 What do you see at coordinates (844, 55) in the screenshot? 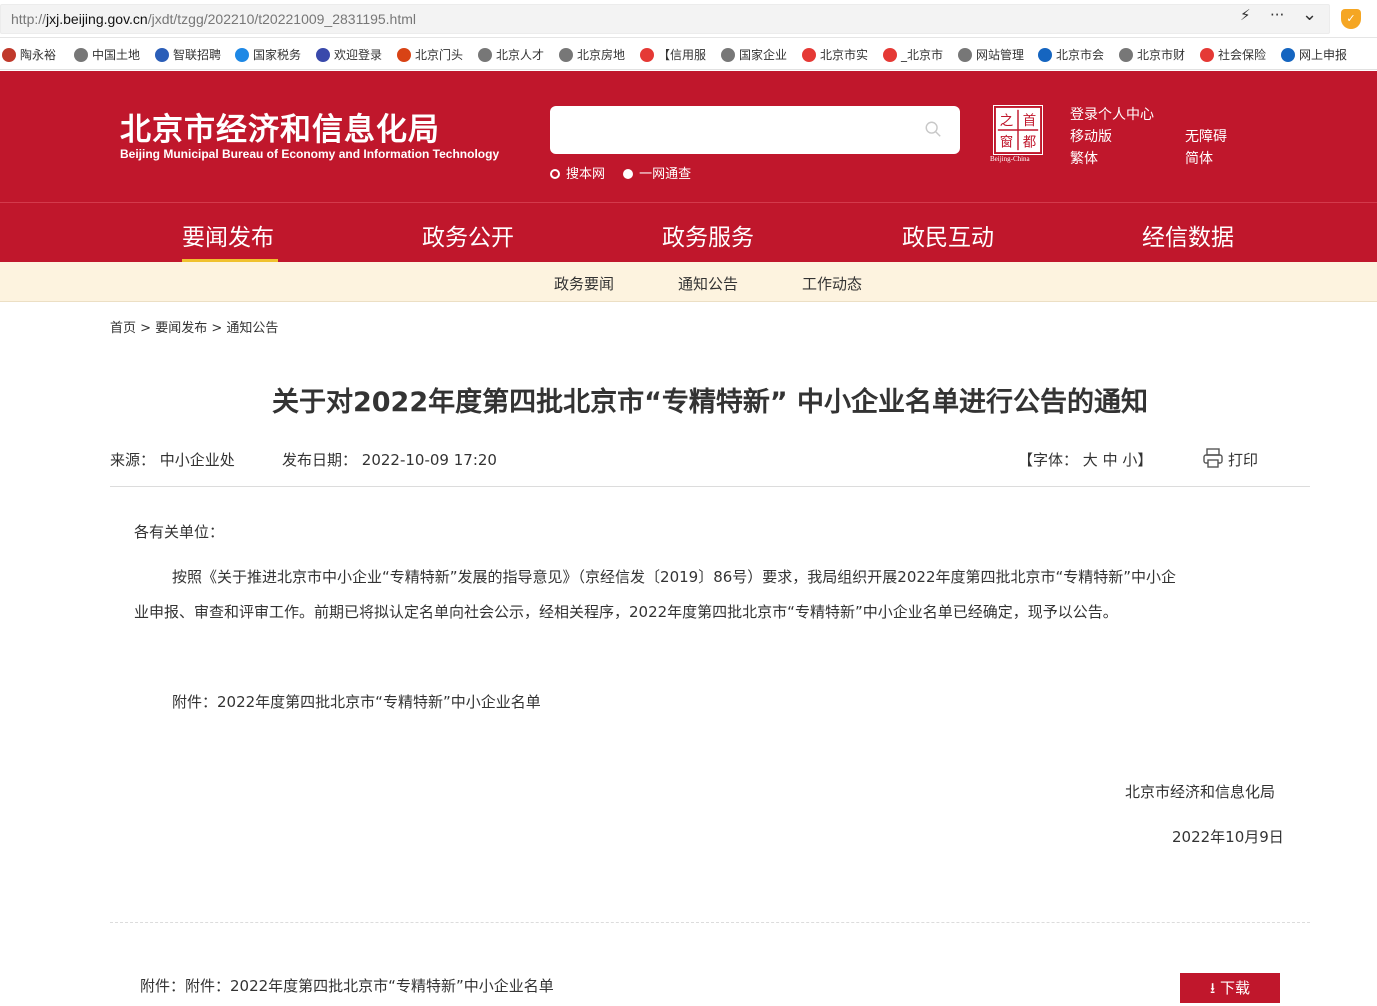
I see `bookmark-label: 北京市实` at bounding box center [844, 55].